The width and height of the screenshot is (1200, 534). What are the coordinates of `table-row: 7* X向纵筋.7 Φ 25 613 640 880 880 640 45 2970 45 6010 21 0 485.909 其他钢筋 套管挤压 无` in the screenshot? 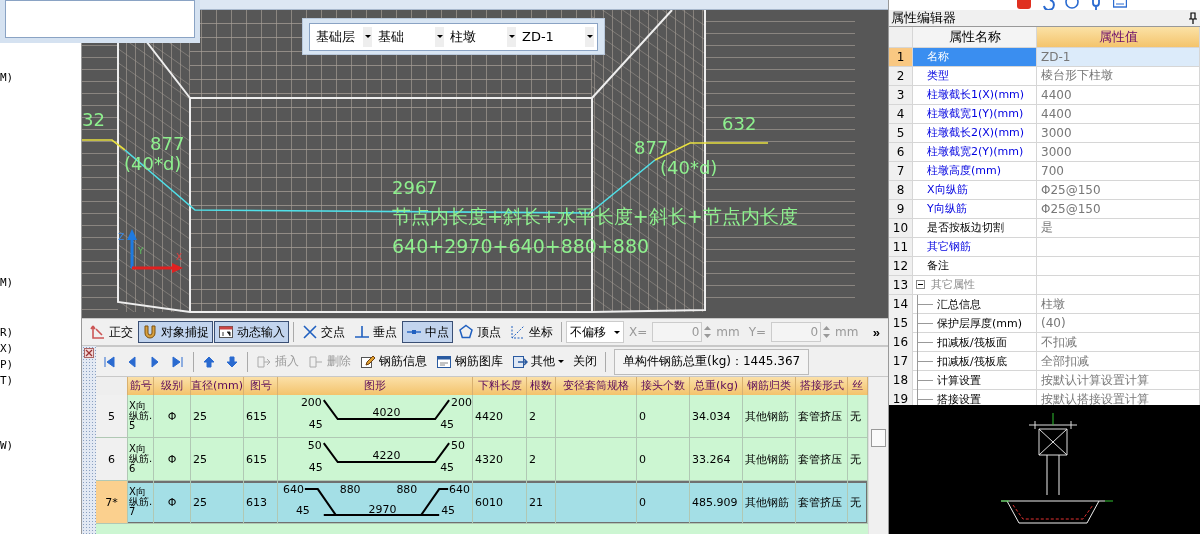 It's located at (482, 502).